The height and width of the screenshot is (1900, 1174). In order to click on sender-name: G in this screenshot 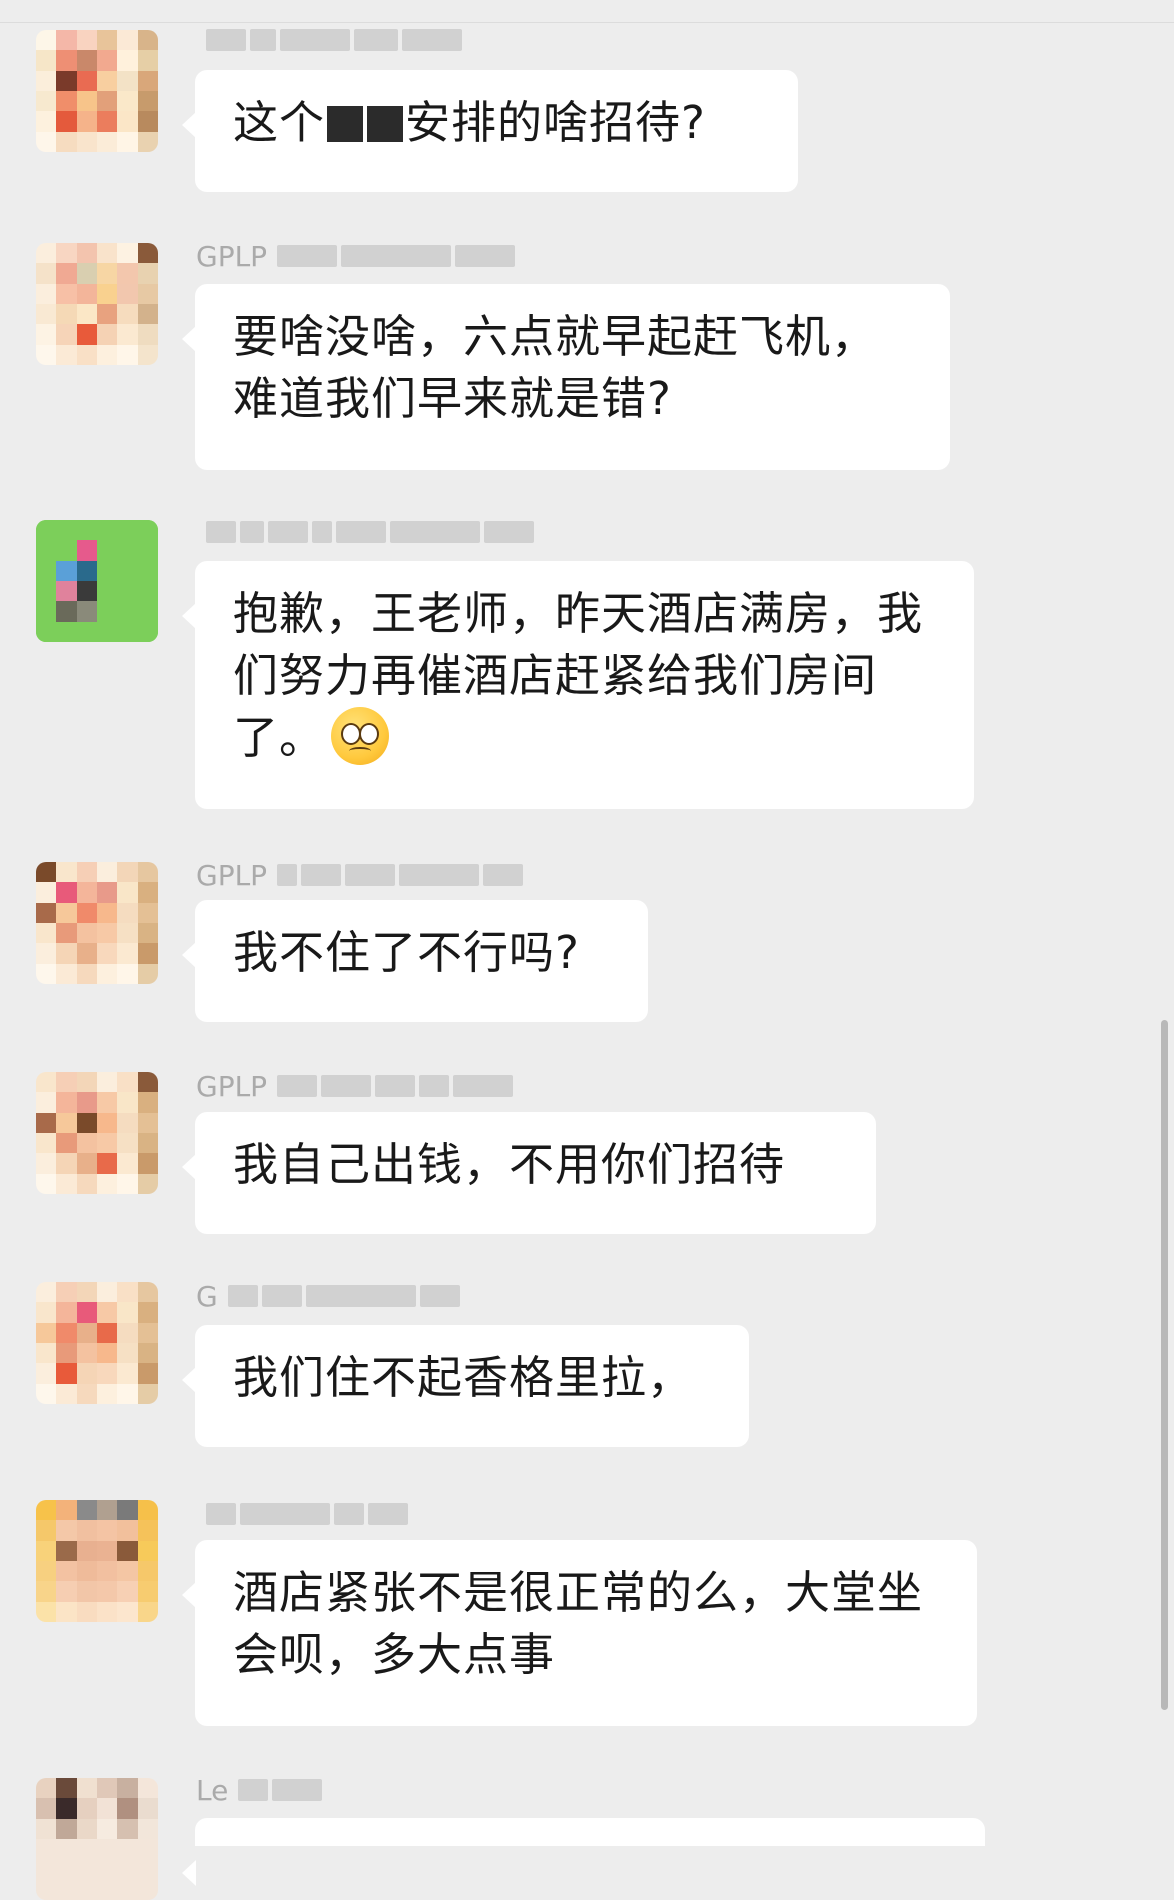, I will do `click(328, 1296)`.